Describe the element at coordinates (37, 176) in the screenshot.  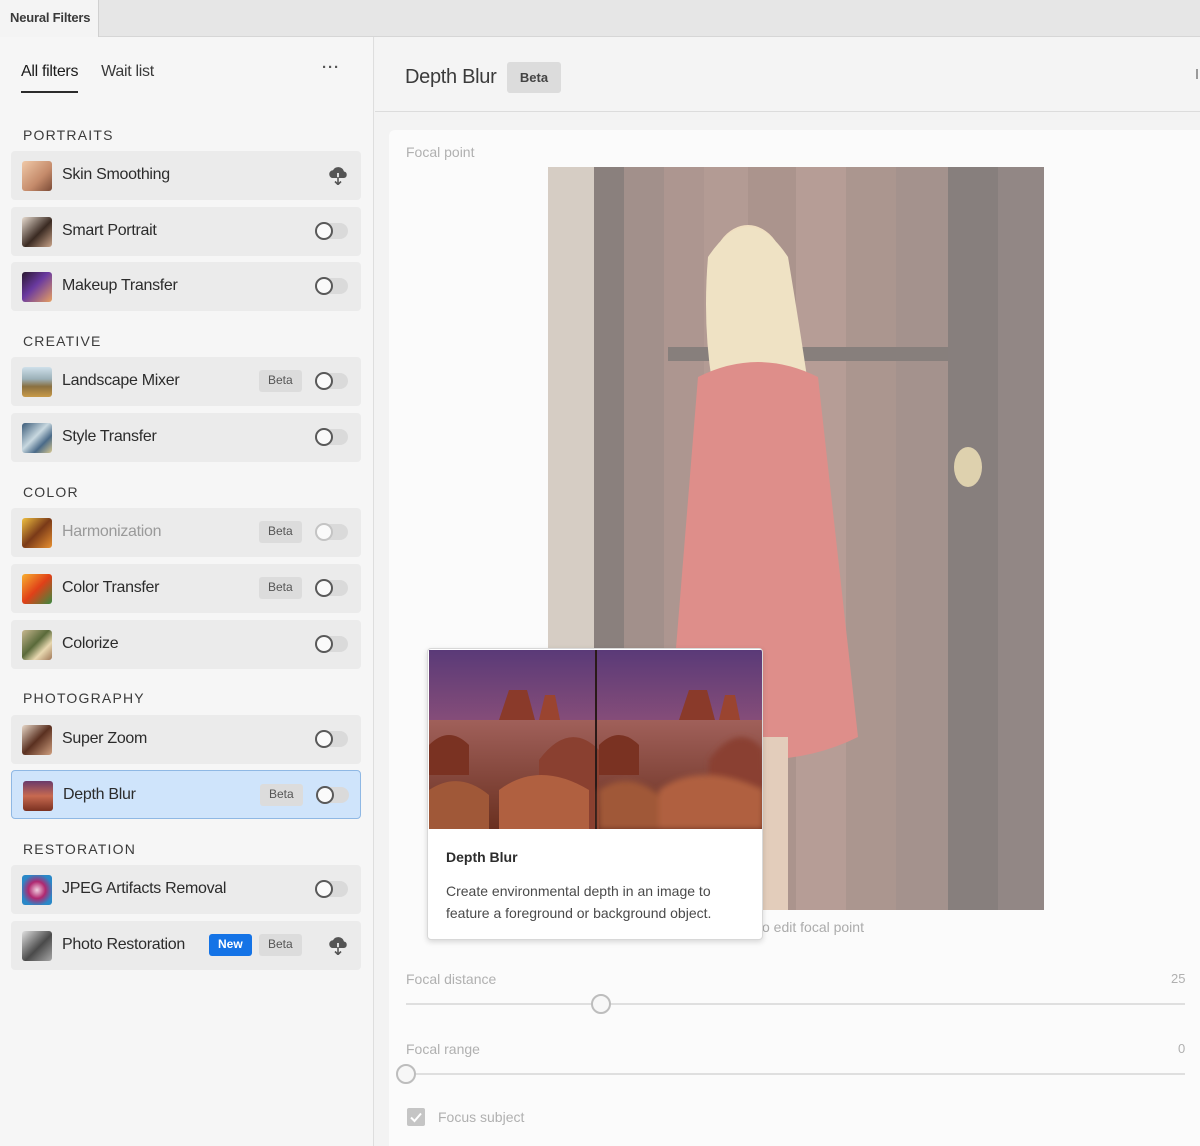
I see `skin-smoothing-thumbnail` at that location.